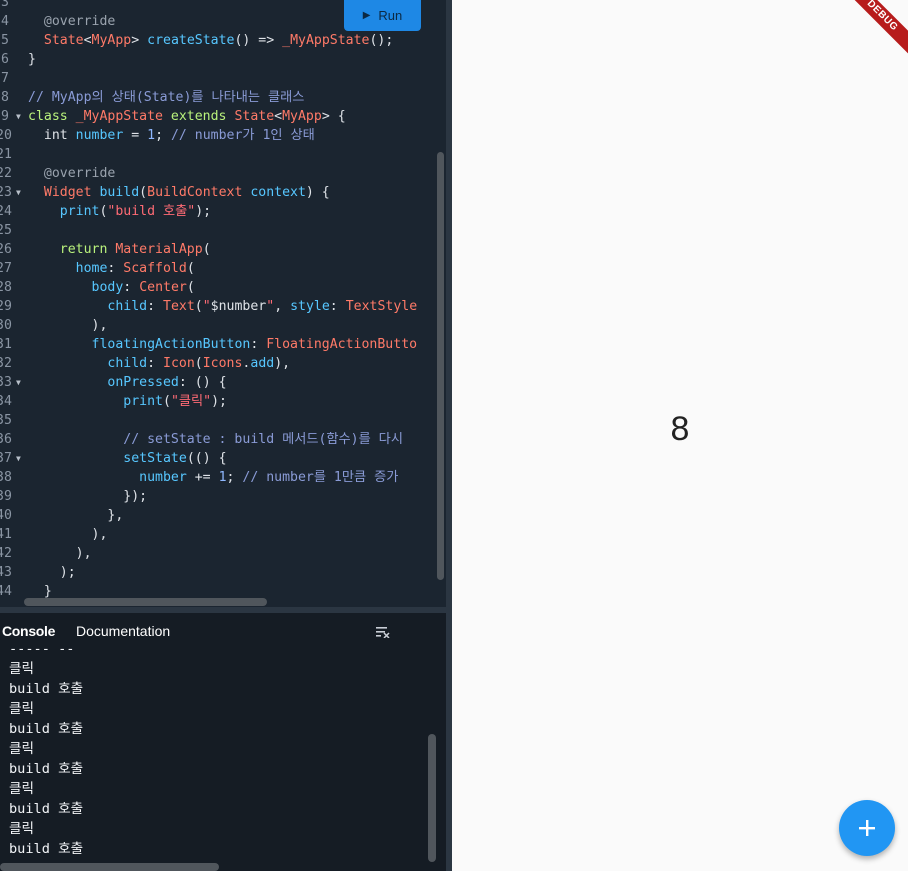  I want to click on code-text: int number = 1; // number가 1인 상태, so click(179, 135).